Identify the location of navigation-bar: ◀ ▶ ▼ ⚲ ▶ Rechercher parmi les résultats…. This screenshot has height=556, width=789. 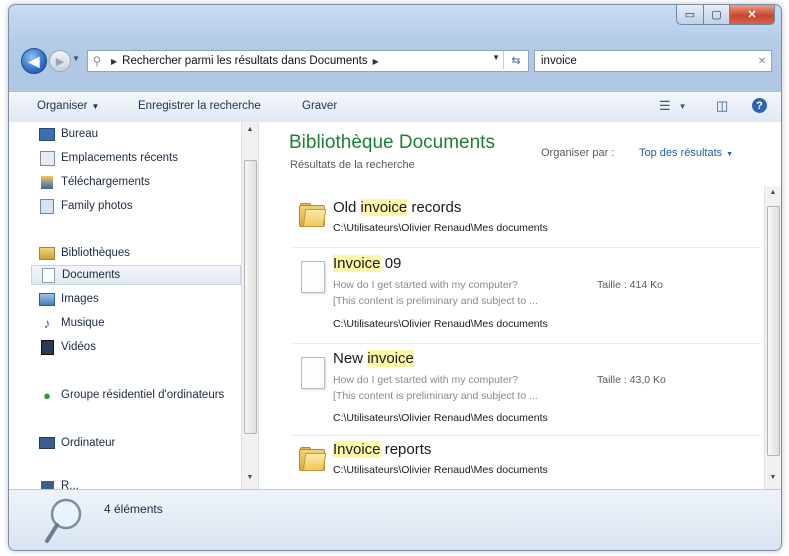
(395, 60).